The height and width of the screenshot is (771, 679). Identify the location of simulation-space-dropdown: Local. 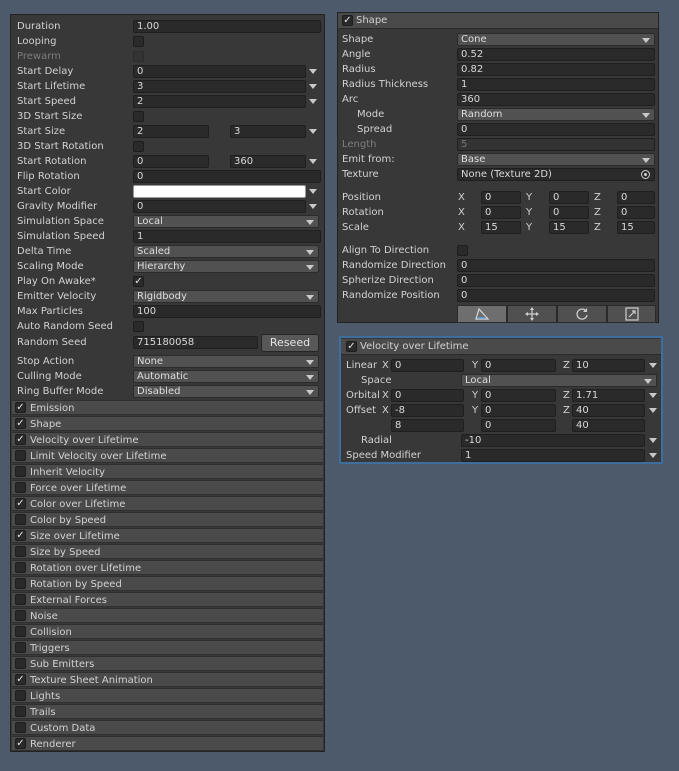
(226, 221).